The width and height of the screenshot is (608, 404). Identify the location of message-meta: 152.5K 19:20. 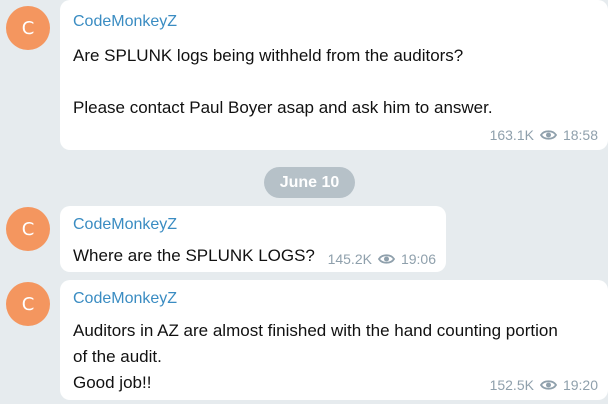
(544, 385).